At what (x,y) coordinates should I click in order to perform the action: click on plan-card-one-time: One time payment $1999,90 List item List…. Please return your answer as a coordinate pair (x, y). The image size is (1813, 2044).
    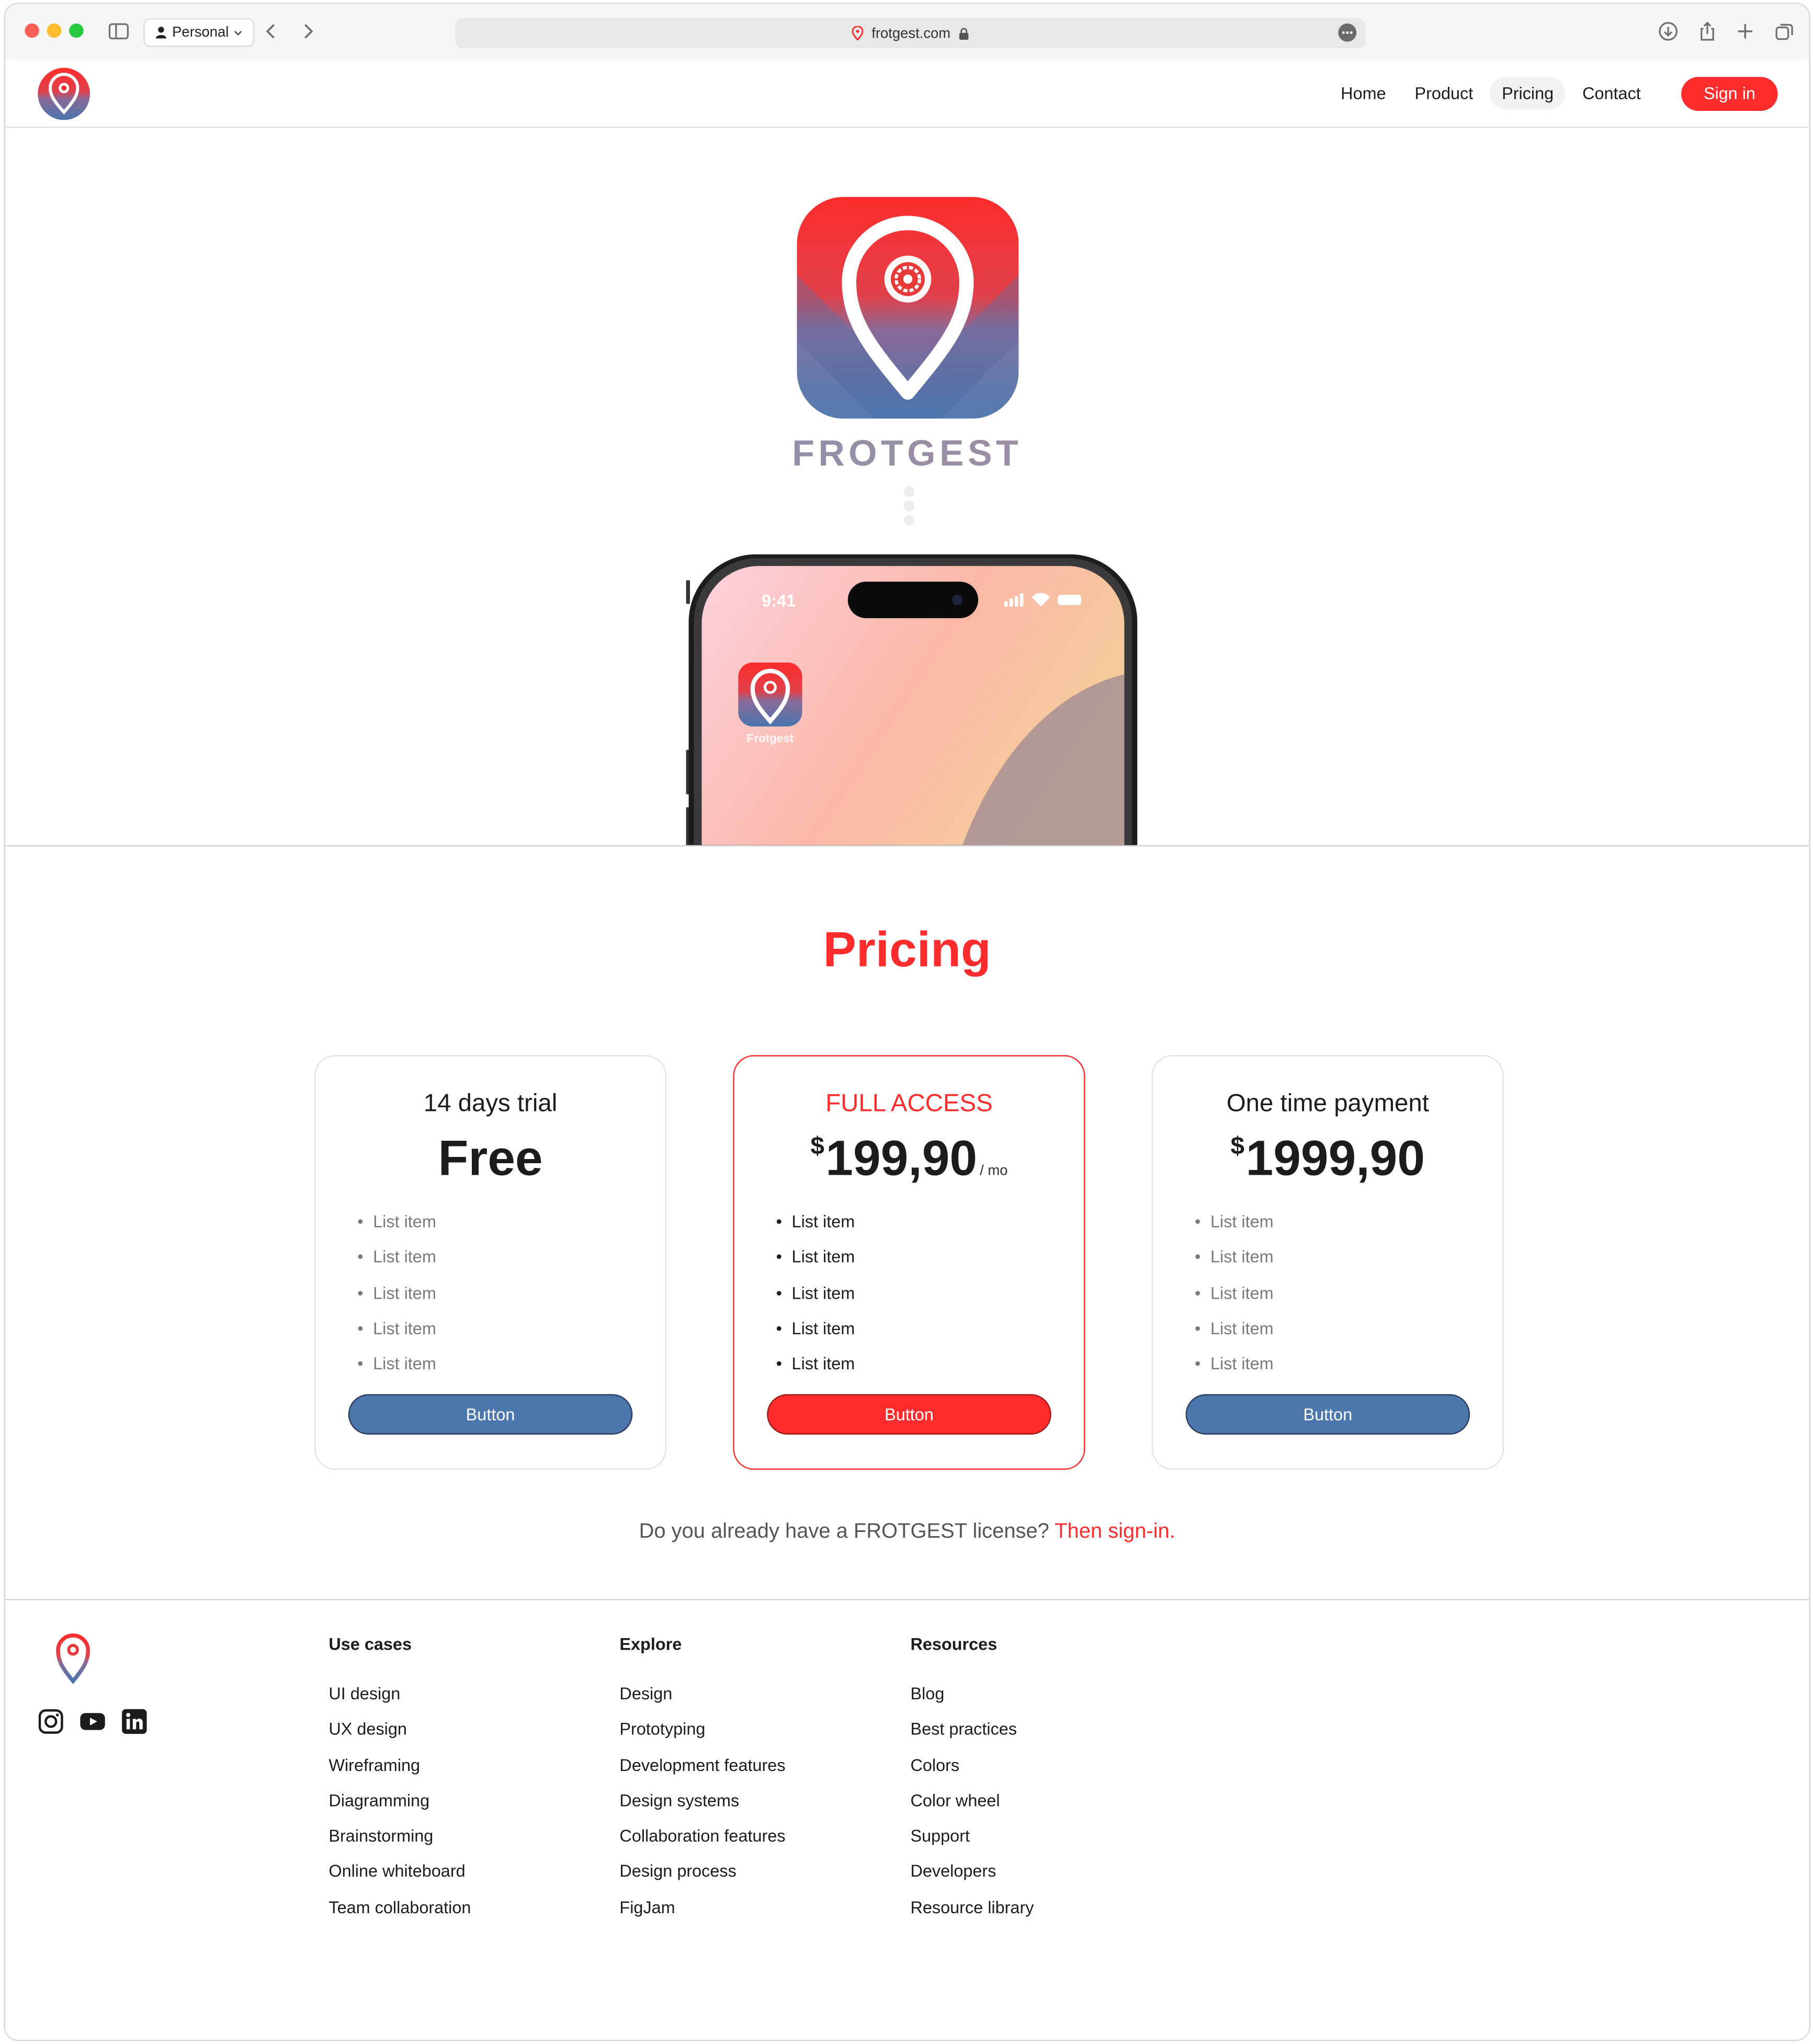
    Looking at the image, I should click on (1327, 1262).